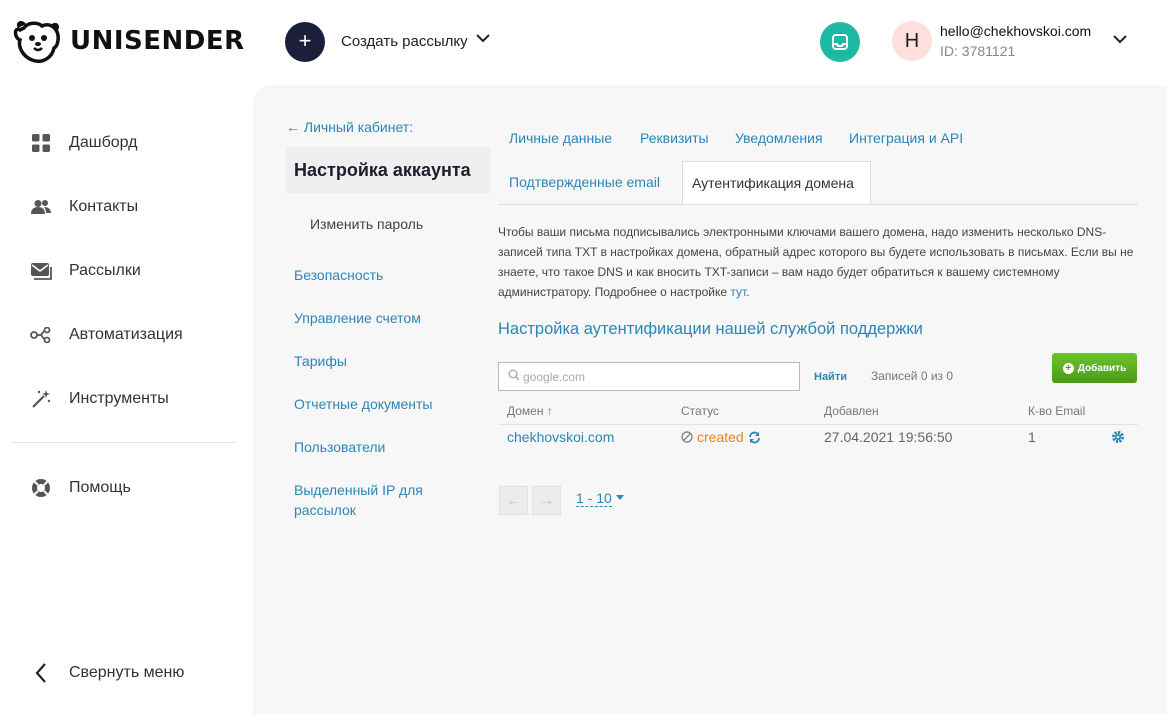 Image resolution: width=1167 pixels, height=714 pixels. Describe the element at coordinates (100, 487) in the screenshot. I see `nav-label: Помощь` at that location.